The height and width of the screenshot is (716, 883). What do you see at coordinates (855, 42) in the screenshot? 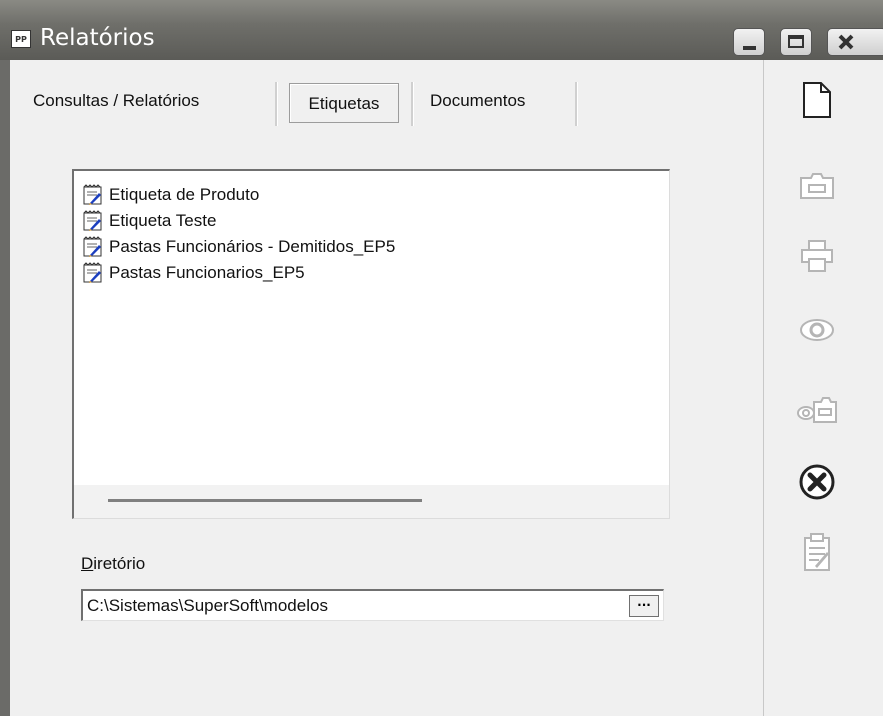
I see `close-button` at bounding box center [855, 42].